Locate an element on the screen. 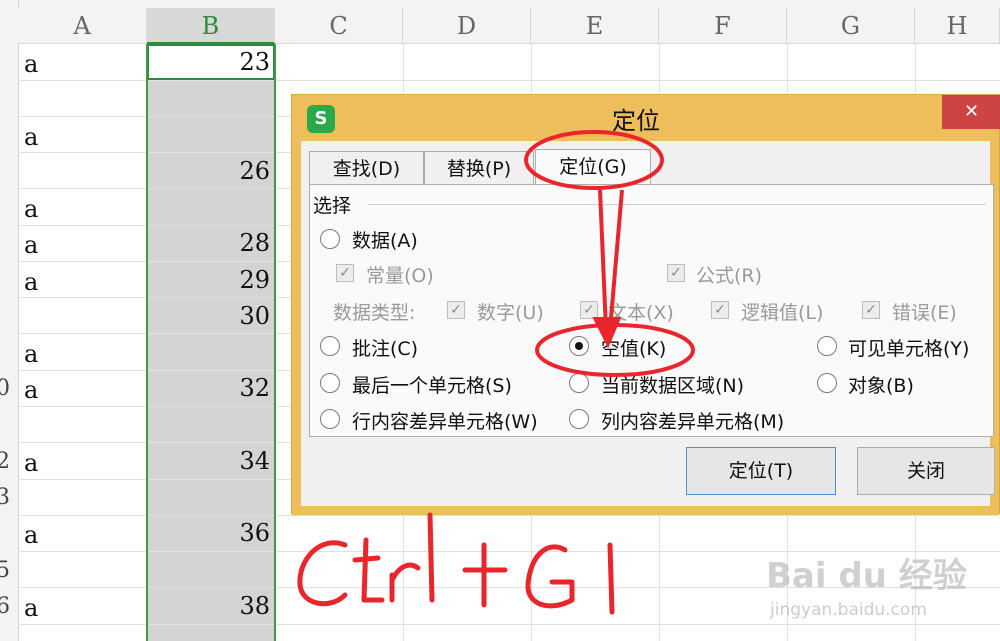 This screenshot has height=641, width=1000. option-col-diff-label: 列内容差异单元格(M) is located at coordinates (693, 422).